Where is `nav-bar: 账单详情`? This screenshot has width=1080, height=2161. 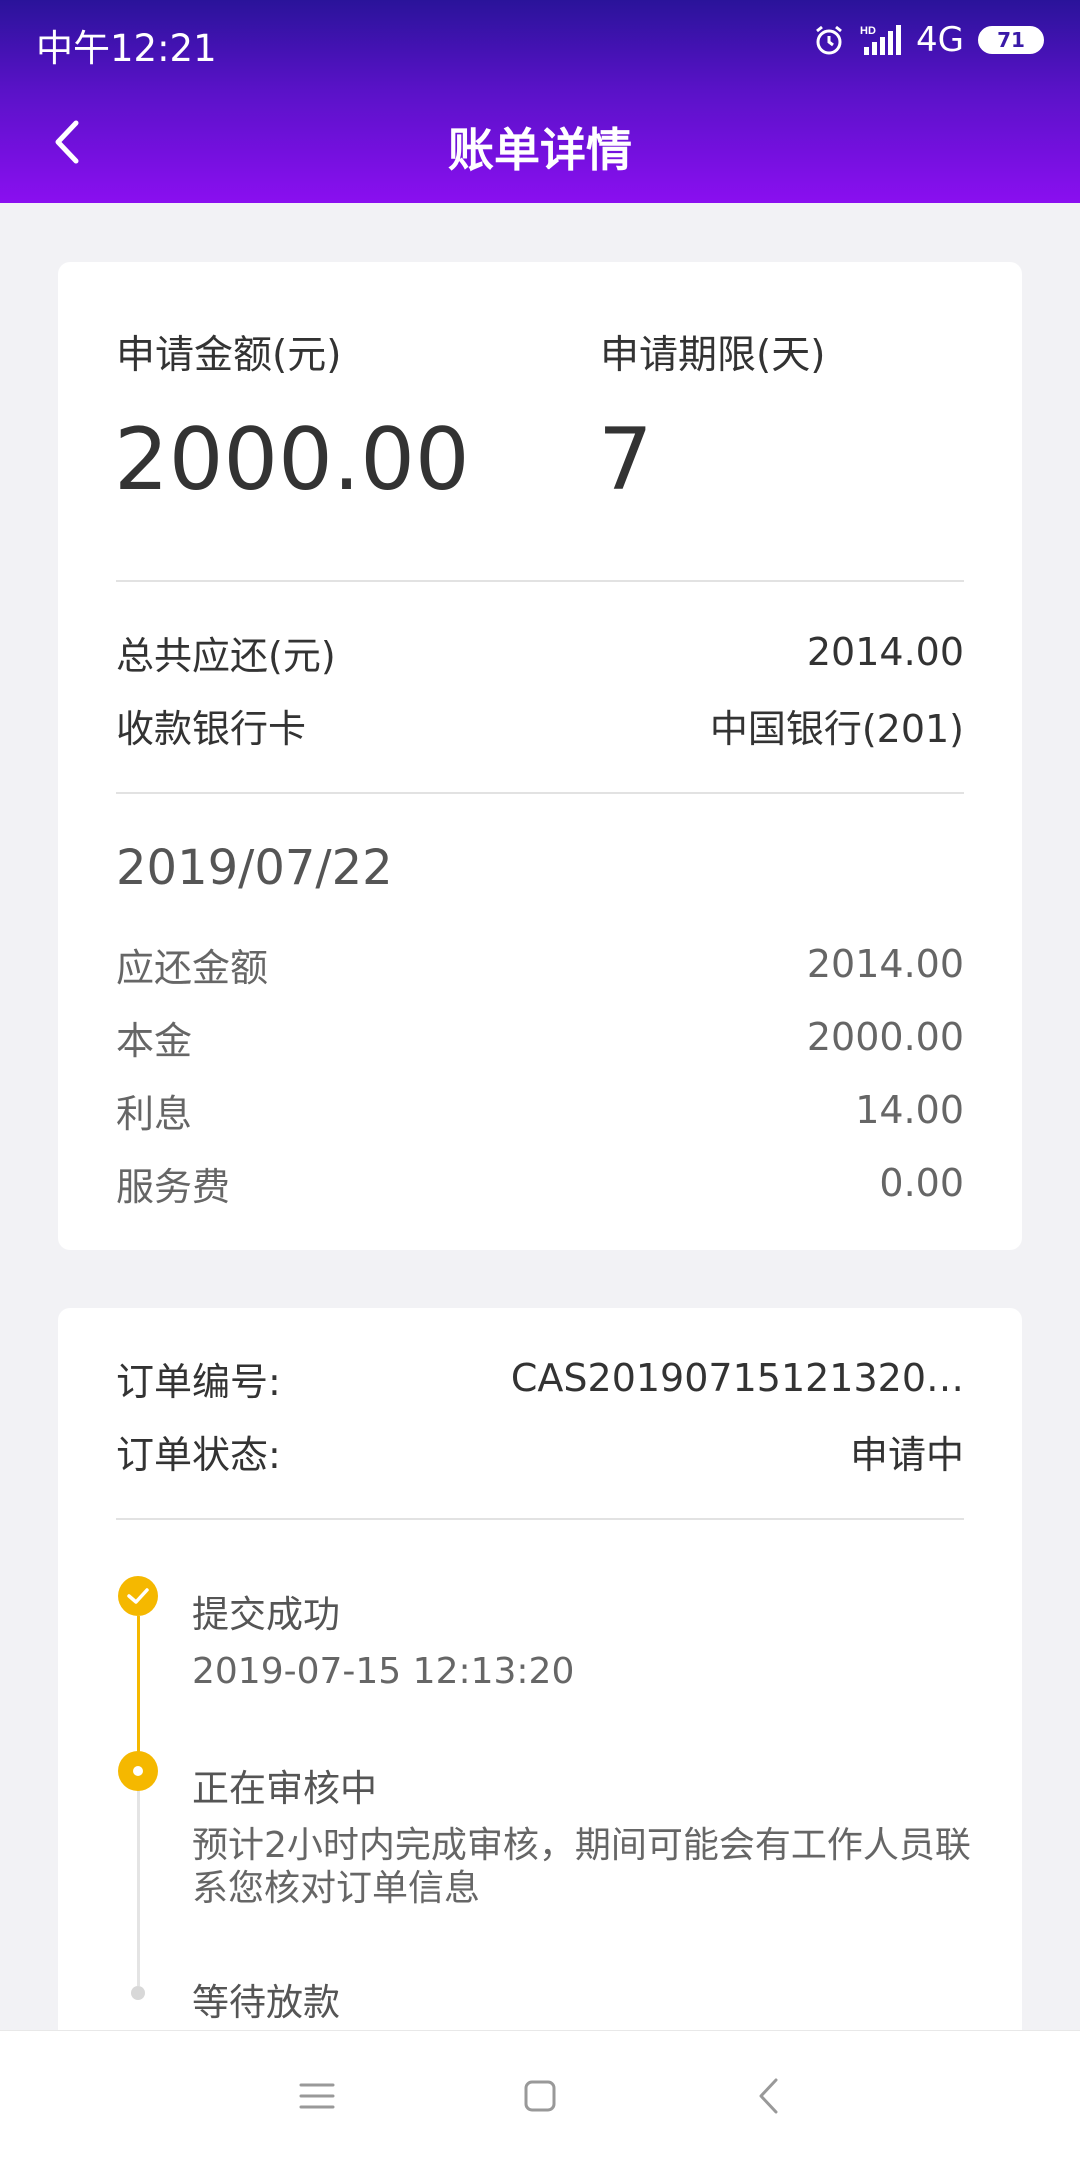 nav-bar: 账单详情 is located at coordinates (540, 141).